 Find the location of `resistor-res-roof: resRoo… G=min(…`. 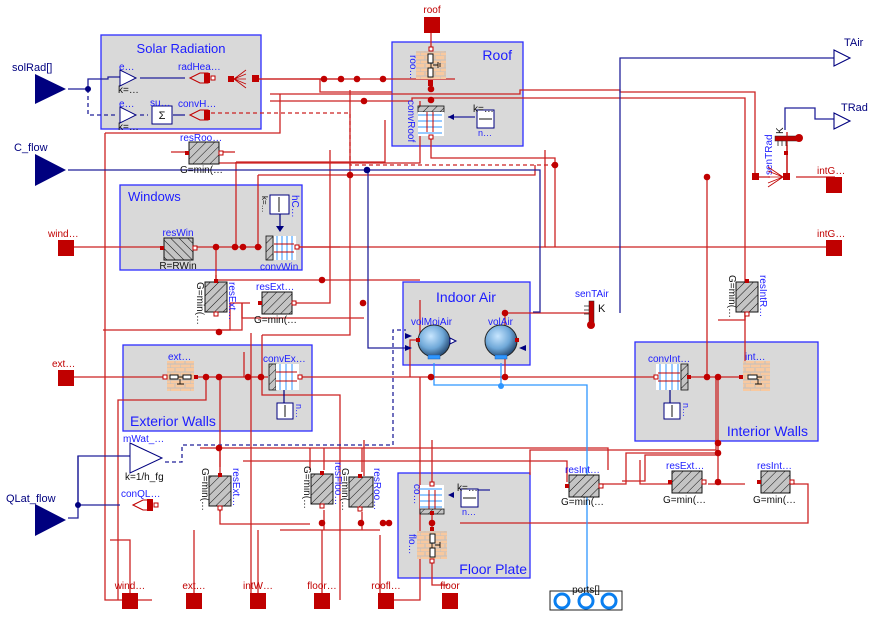

resistor-res-roof: resRoo… G=min(… is located at coordinates (202, 154).